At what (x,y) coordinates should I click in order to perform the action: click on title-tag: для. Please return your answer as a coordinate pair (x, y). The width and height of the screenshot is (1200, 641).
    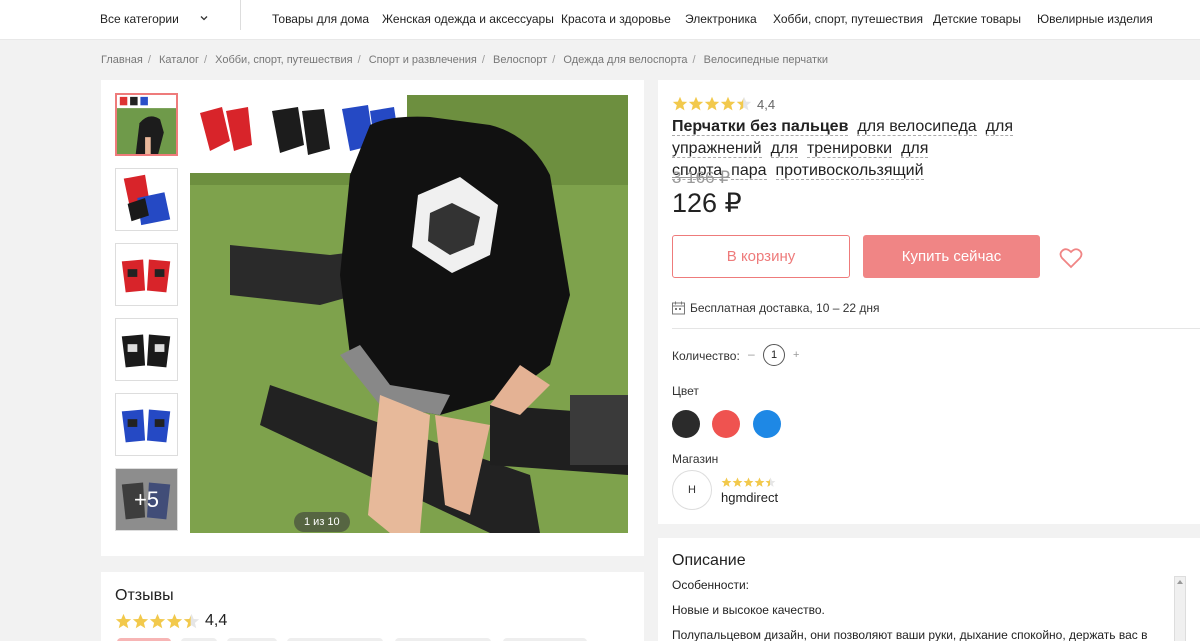
    Looking at the image, I should click on (784, 149).